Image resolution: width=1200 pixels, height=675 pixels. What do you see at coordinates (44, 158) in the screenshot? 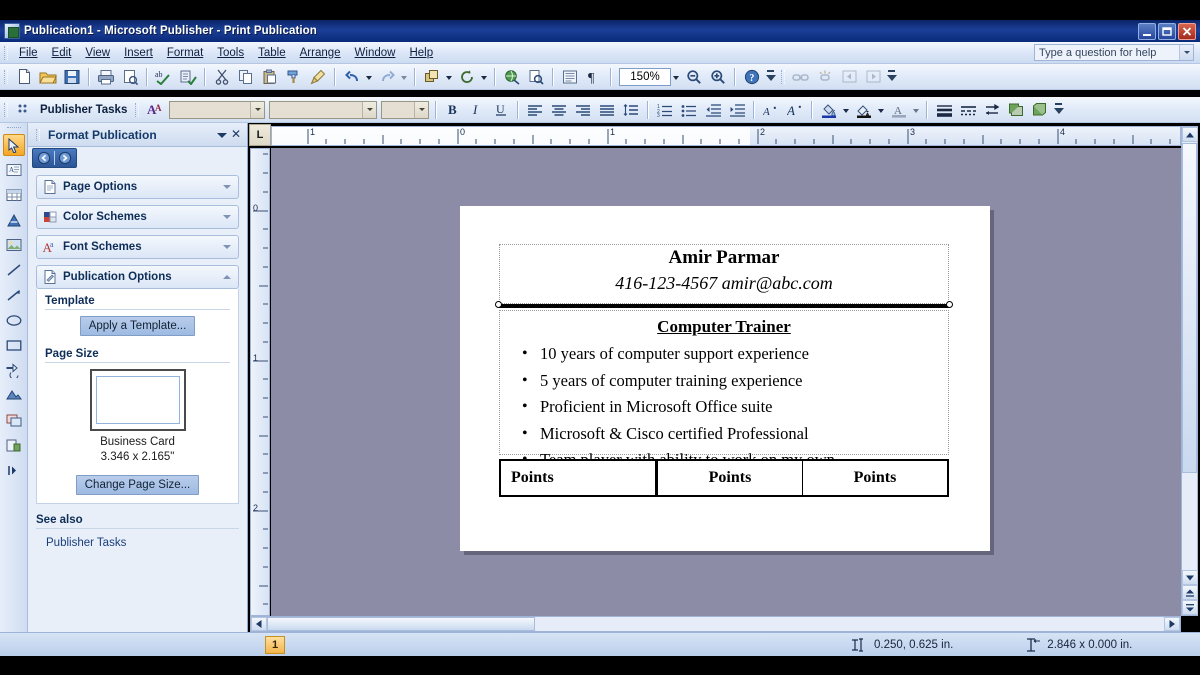
I see `back-arrow-icon` at bounding box center [44, 158].